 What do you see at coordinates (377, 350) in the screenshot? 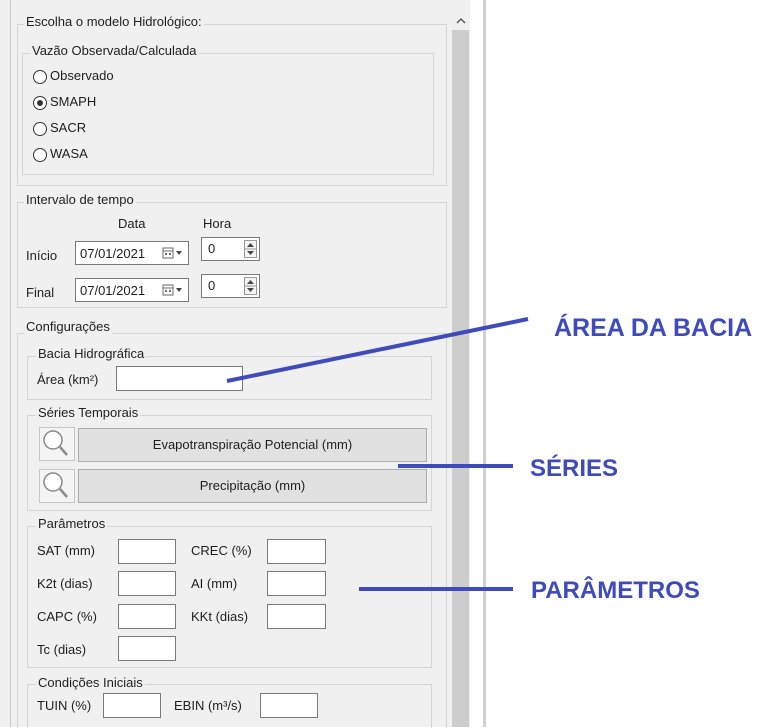
I see `area-pointer-line` at bounding box center [377, 350].